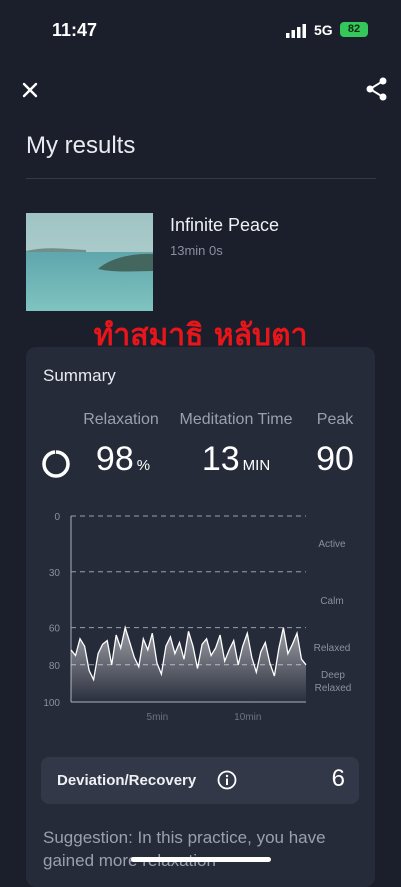 The width and height of the screenshot is (401, 887). I want to click on x-tick-label: 10min, so click(247, 717).